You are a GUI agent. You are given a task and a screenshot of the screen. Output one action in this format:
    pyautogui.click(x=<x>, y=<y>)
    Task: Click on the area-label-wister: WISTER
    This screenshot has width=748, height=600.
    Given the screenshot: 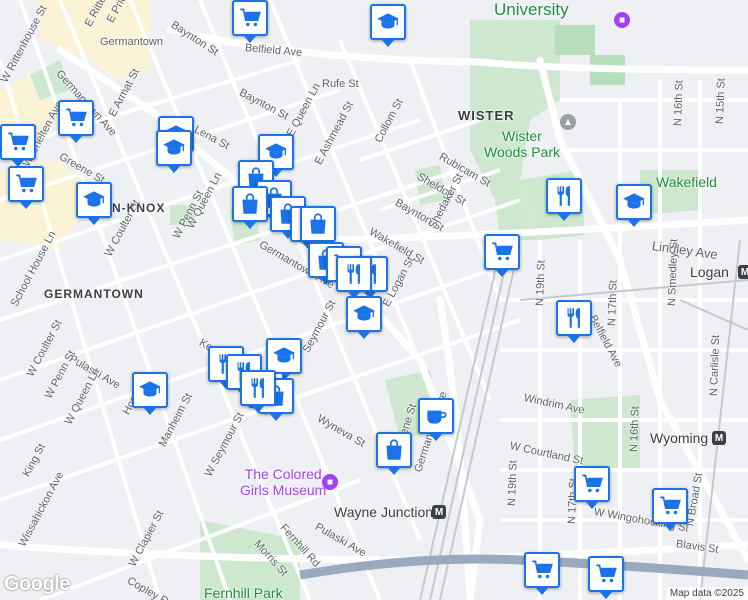 What is the action you would take?
    pyautogui.click(x=486, y=115)
    